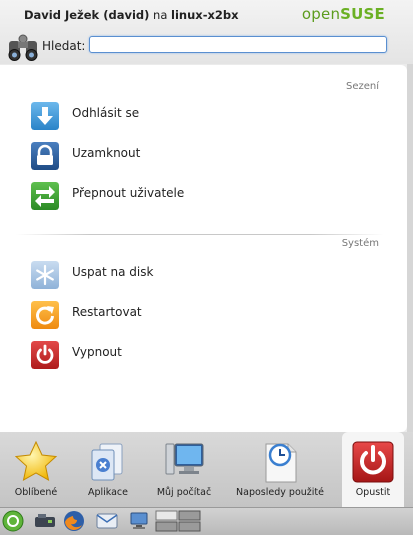 Image resolution: width=413 pixels, height=535 pixels. What do you see at coordinates (107, 521) in the screenshot?
I see `kmail-icon` at bounding box center [107, 521].